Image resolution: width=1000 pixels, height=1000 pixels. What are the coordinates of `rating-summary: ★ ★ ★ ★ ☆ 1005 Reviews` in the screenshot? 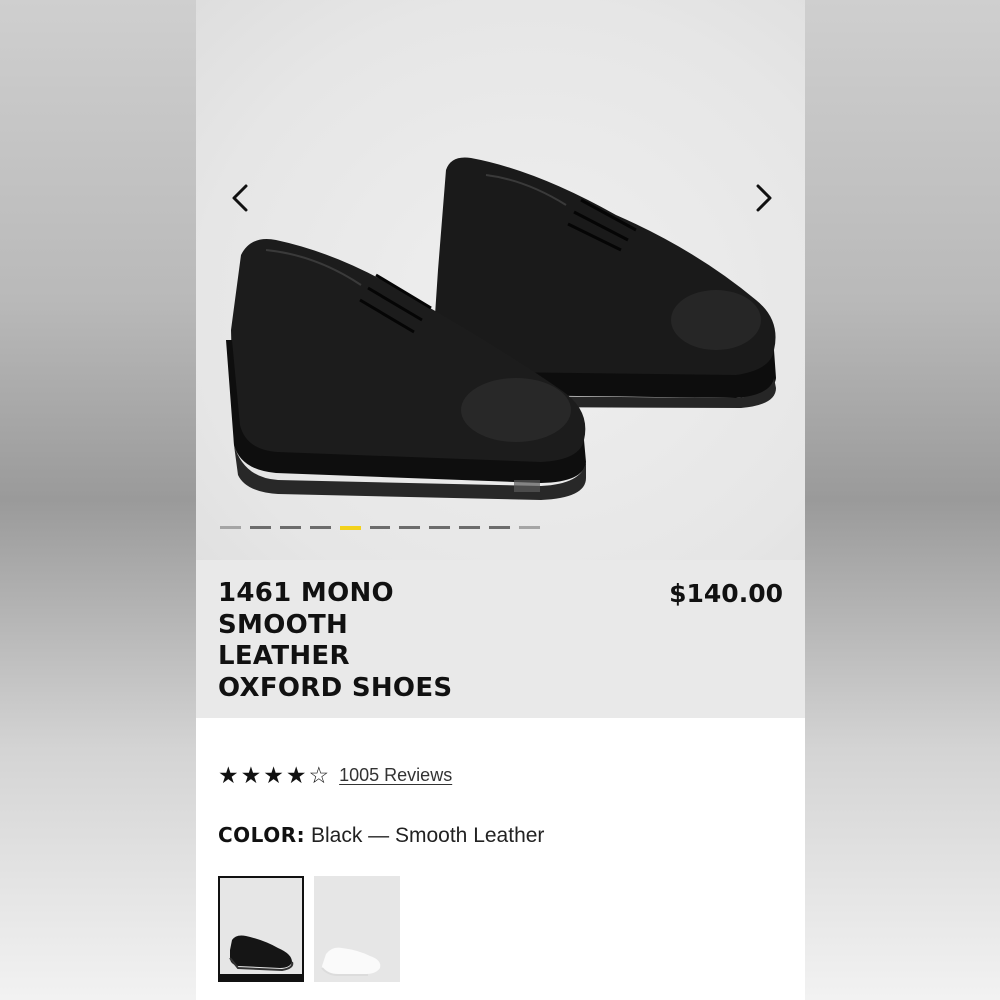 It's located at (335, 775).